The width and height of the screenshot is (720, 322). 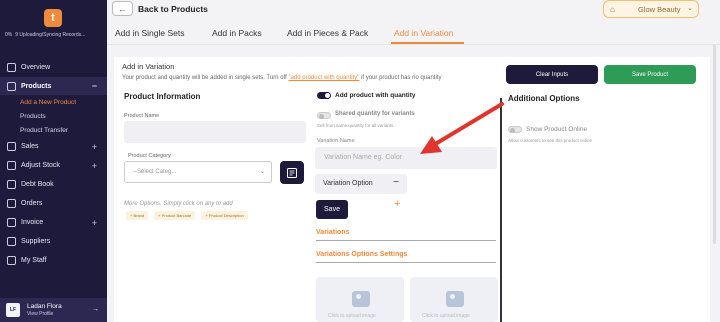 What do you see at coordinates (53, 222) in the screenshot?
I see `sidebar-item-invoice: Invoice +` at bounding box center [53, 222].